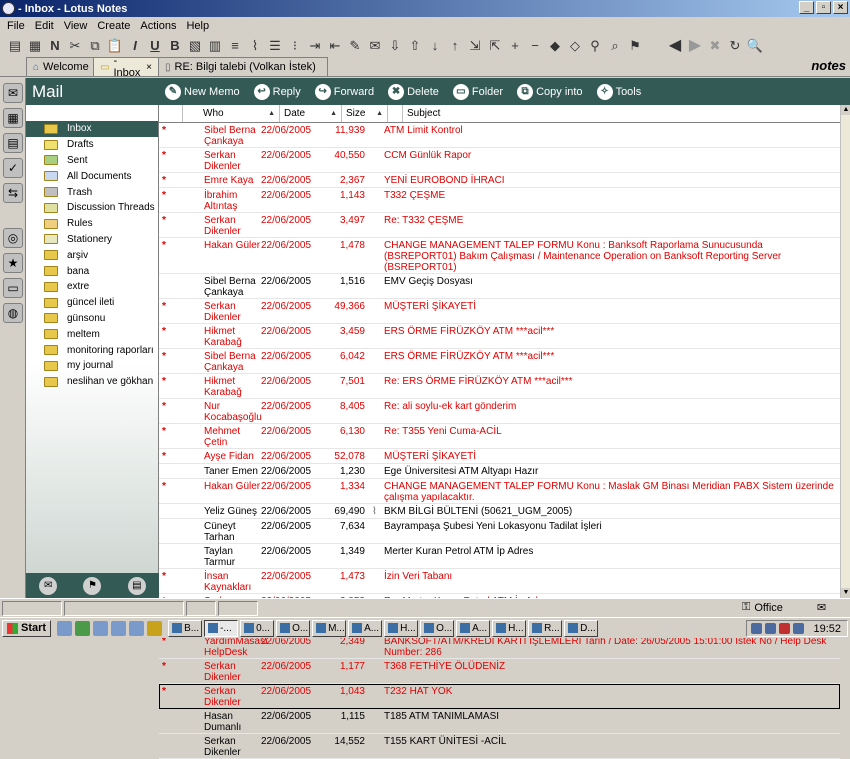 The image size is (850, 759). I want to click on tab-close-icon: ×, so click(149, 67).